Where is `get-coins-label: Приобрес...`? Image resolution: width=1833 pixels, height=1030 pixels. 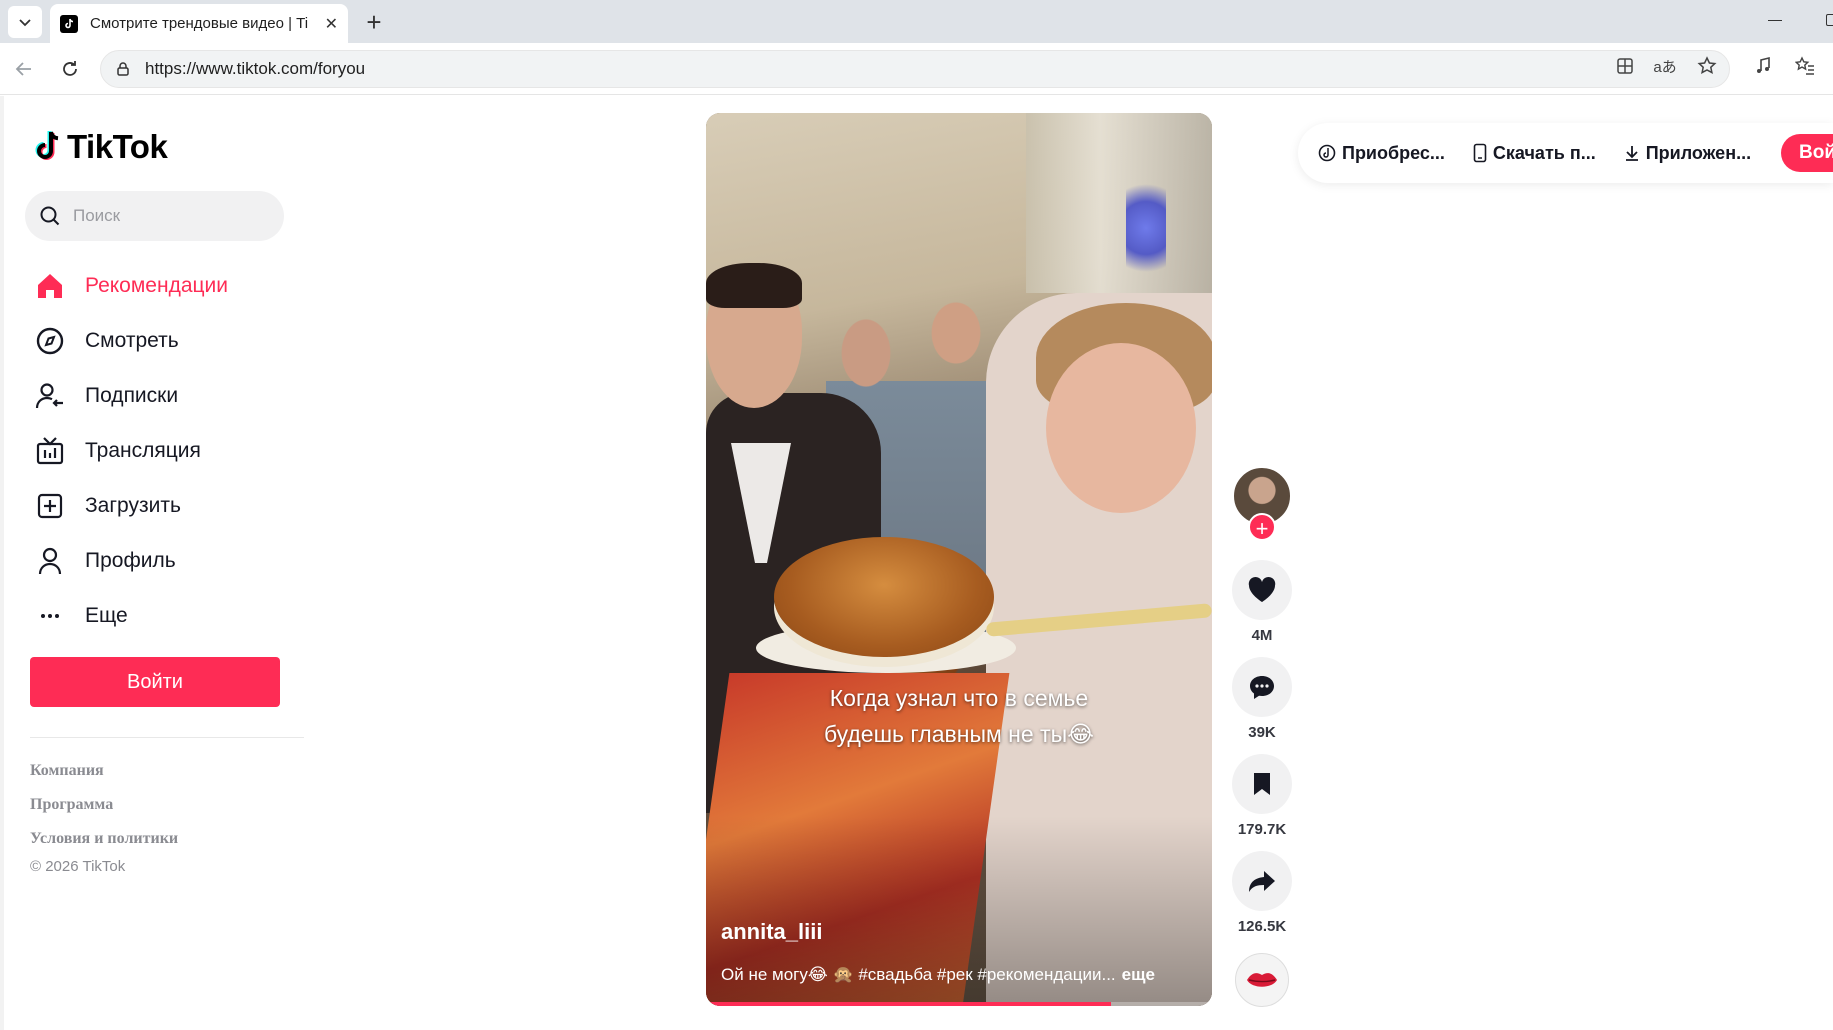 get-coins-label: Приобрес... is located at coordinates (1393, 152).